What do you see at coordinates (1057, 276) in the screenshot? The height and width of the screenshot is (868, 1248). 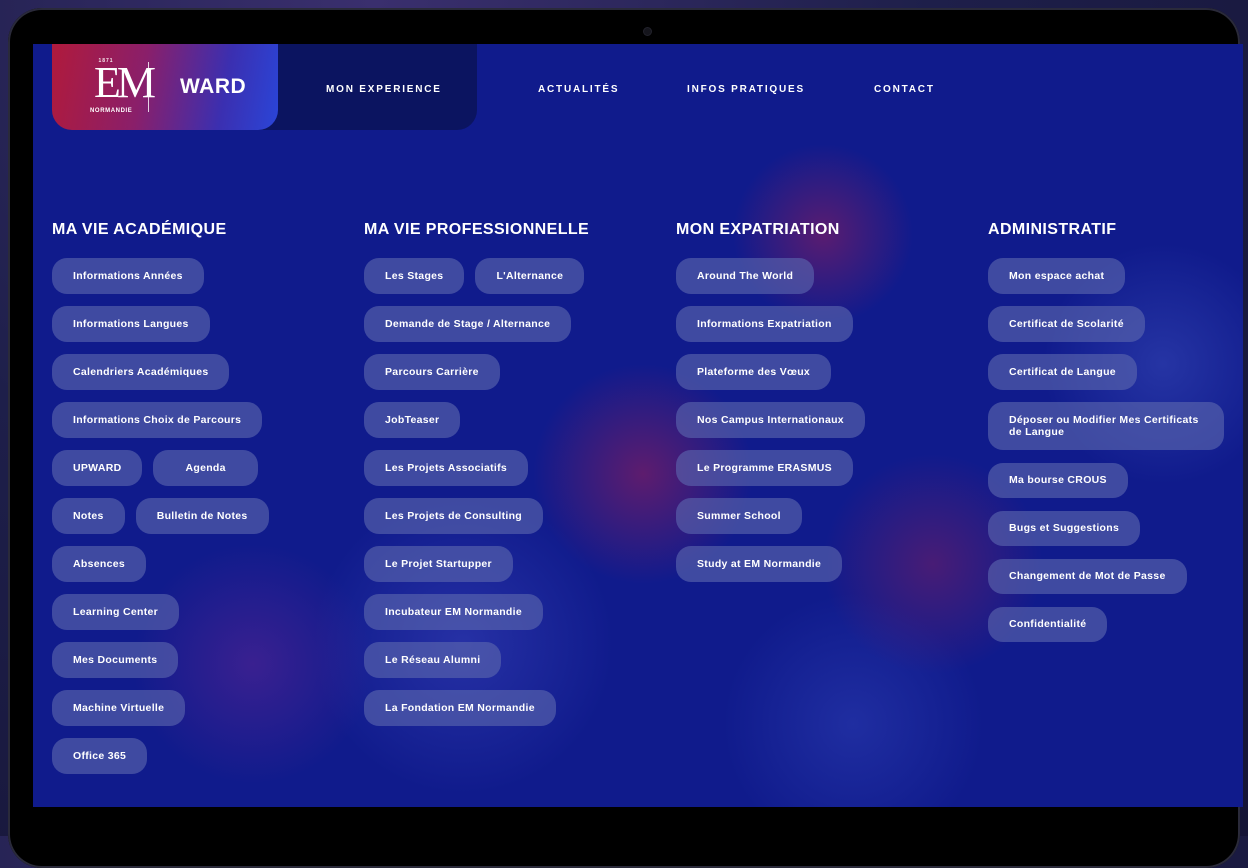 I see `link-button: Mon espace achat` at bounding box center [1057, 276].